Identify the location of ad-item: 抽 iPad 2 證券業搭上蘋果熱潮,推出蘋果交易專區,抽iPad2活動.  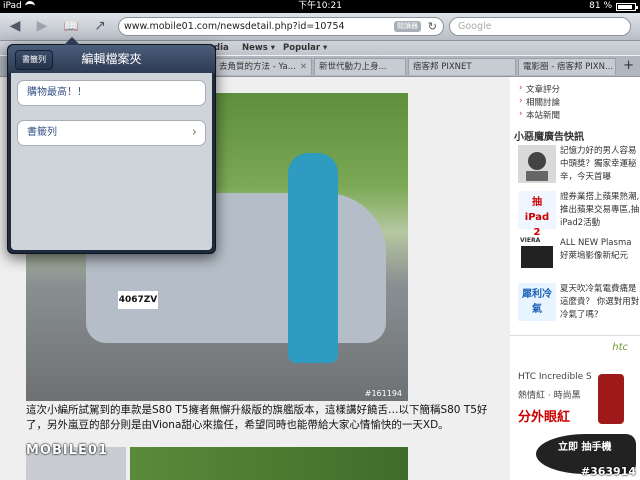
(579, 214).